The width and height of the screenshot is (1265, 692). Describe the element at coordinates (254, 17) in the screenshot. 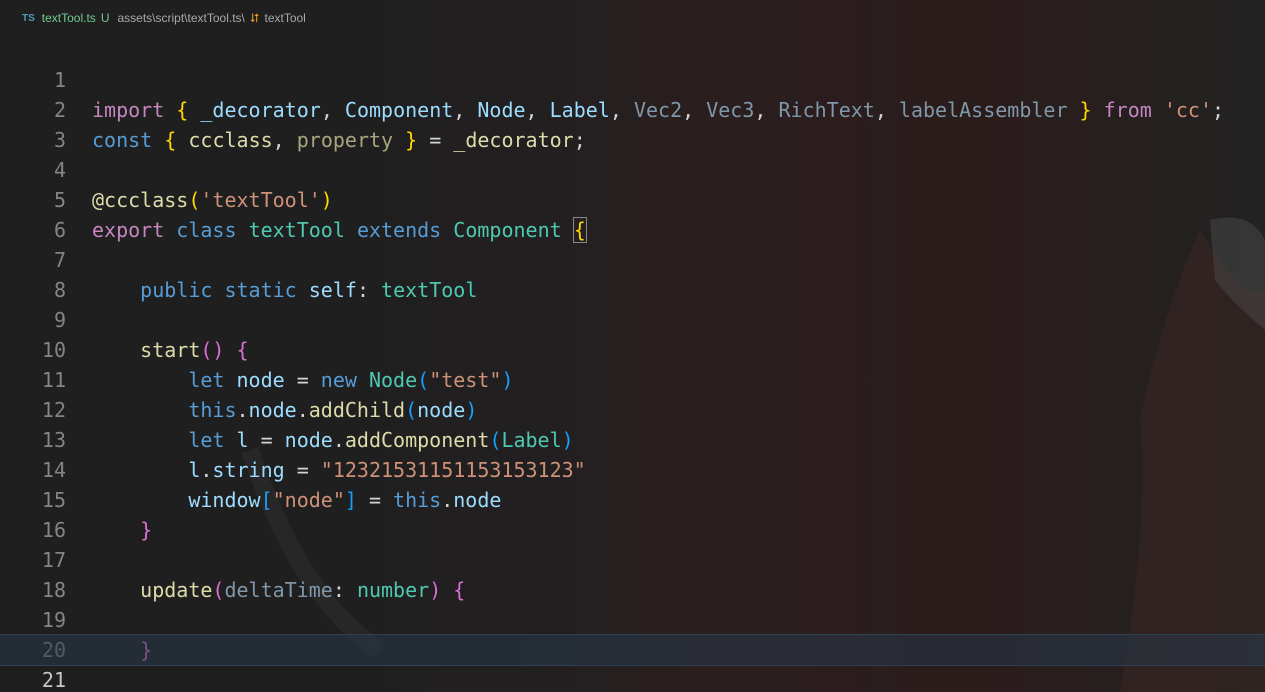

I see `symbol-class-icon: ⮃` at that location.